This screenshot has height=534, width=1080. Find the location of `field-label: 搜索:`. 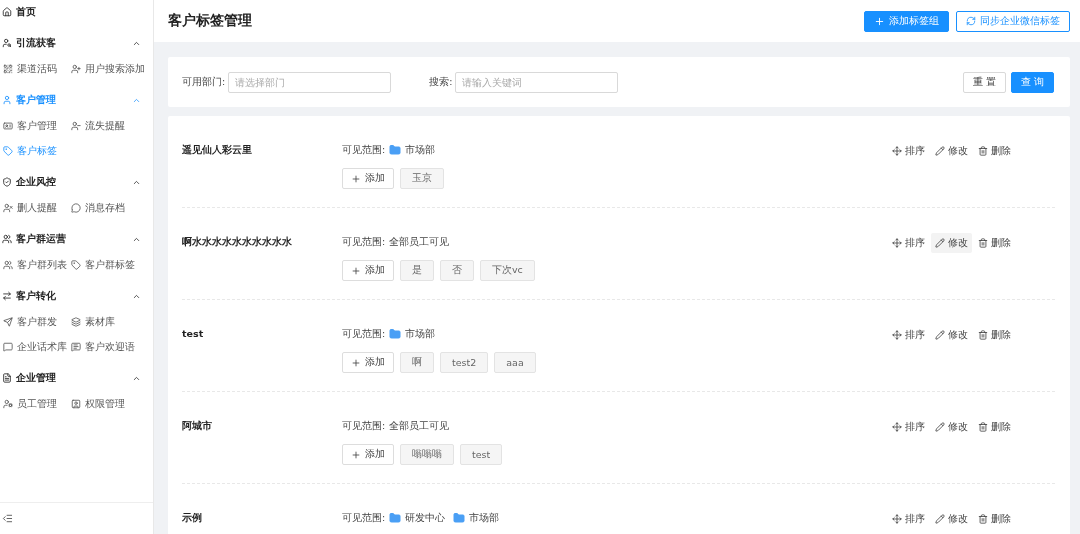

field-label: 搜索: is located at coordinates (441, 82).